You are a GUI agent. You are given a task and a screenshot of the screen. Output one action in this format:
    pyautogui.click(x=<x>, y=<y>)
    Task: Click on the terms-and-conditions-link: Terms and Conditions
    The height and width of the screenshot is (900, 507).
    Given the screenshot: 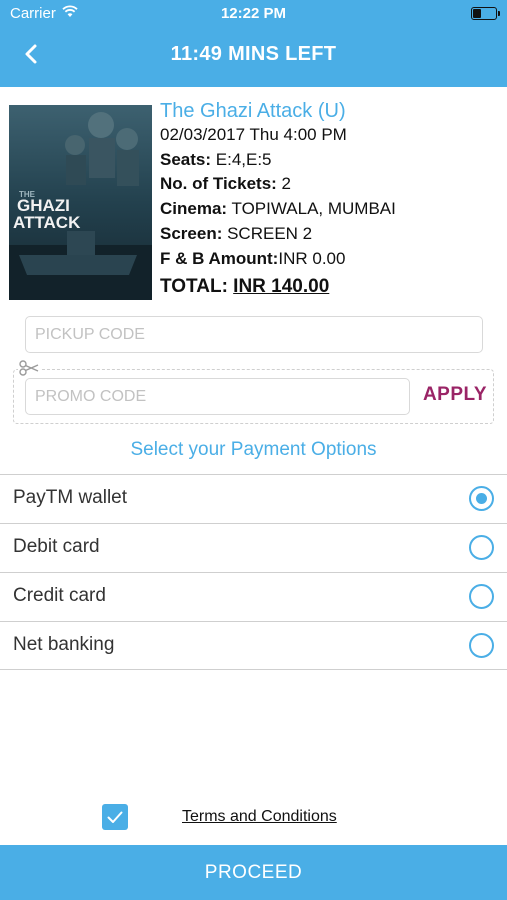 What is the action you would take?
    pyautogui.click(x=259, y=817)
    